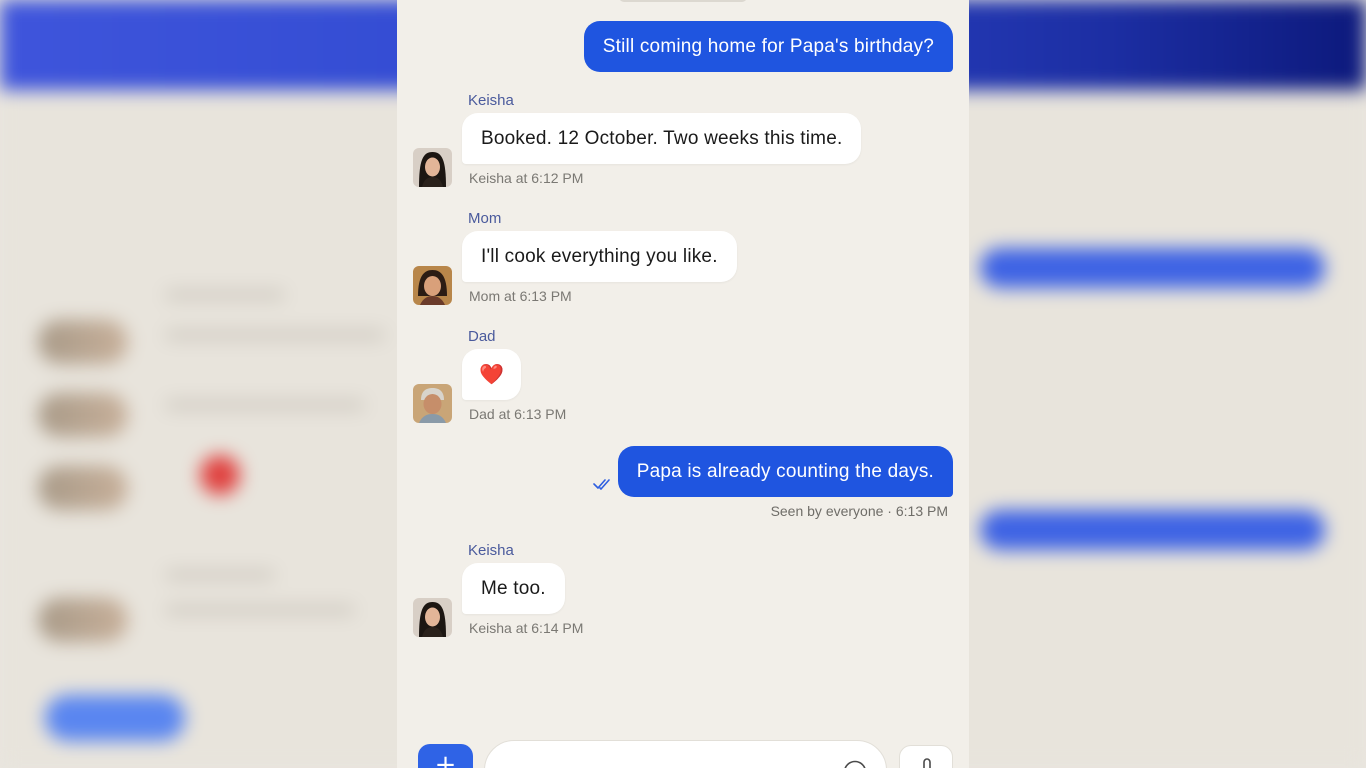  What do you see at coordinates (785, 471) in the screenshot?
I see `outgoing-message: Papa is already counting the days.` at bounding box center [785, 471].